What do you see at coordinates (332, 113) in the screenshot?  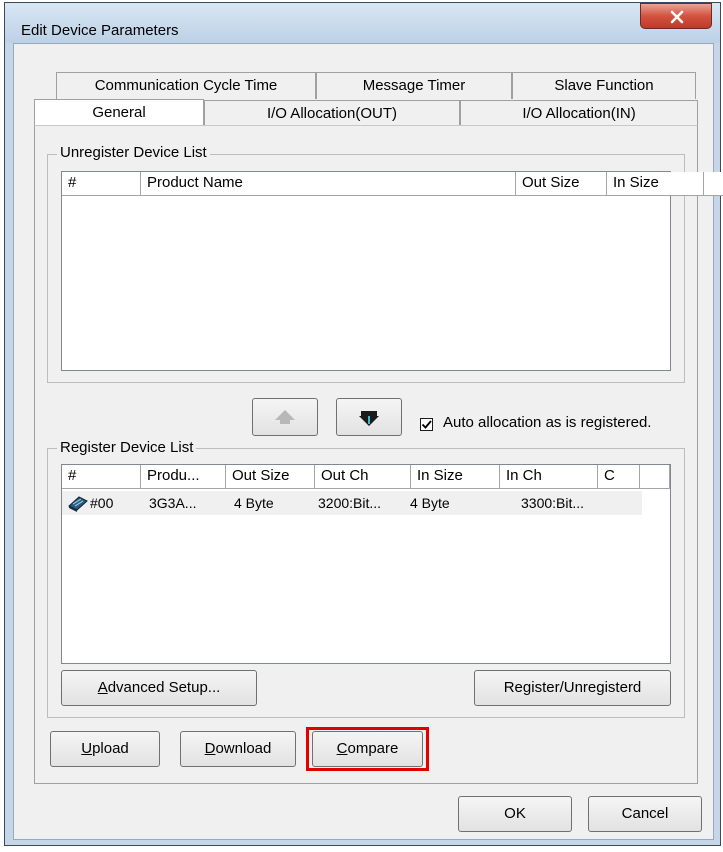 I see `tab-io-allocation-out: I/O Allocation(OUT)` at bounding box center [332, 113].